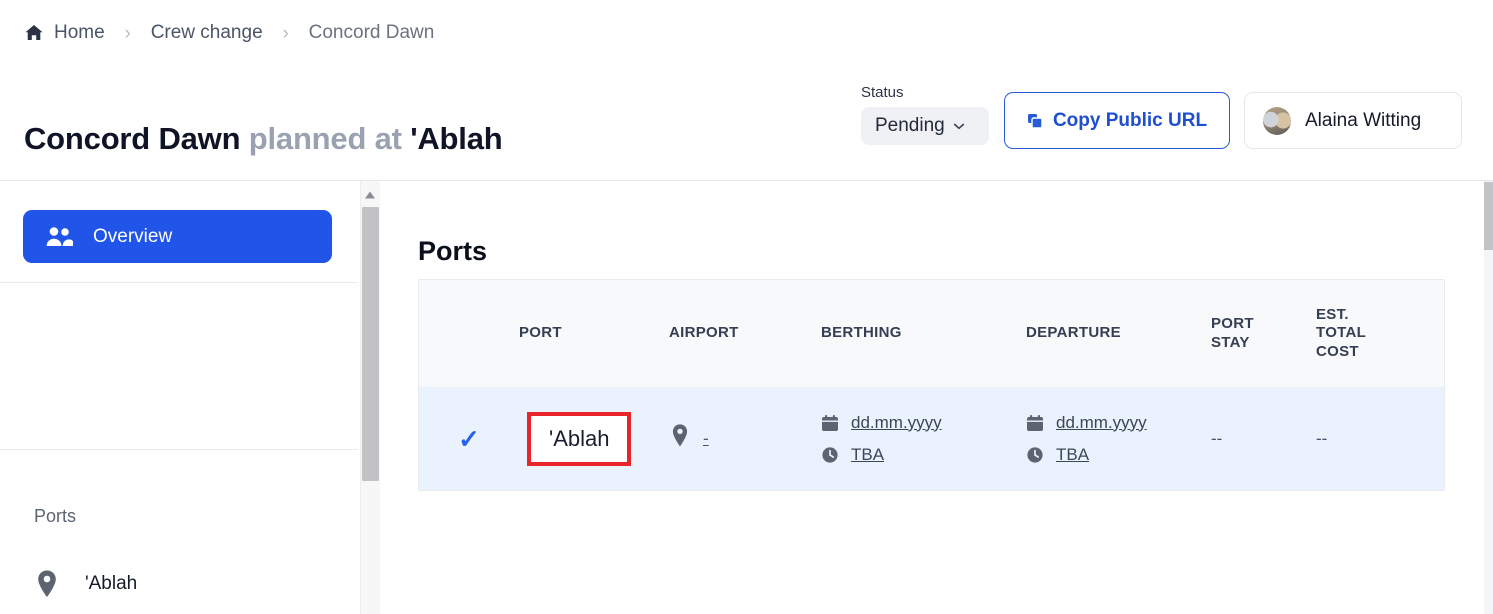 The width and height of the screenshot is (1493, 614). Describe the element at coordinates (867, 455) in the screenshot. I see `berthing-time-link: TBA` at that location.